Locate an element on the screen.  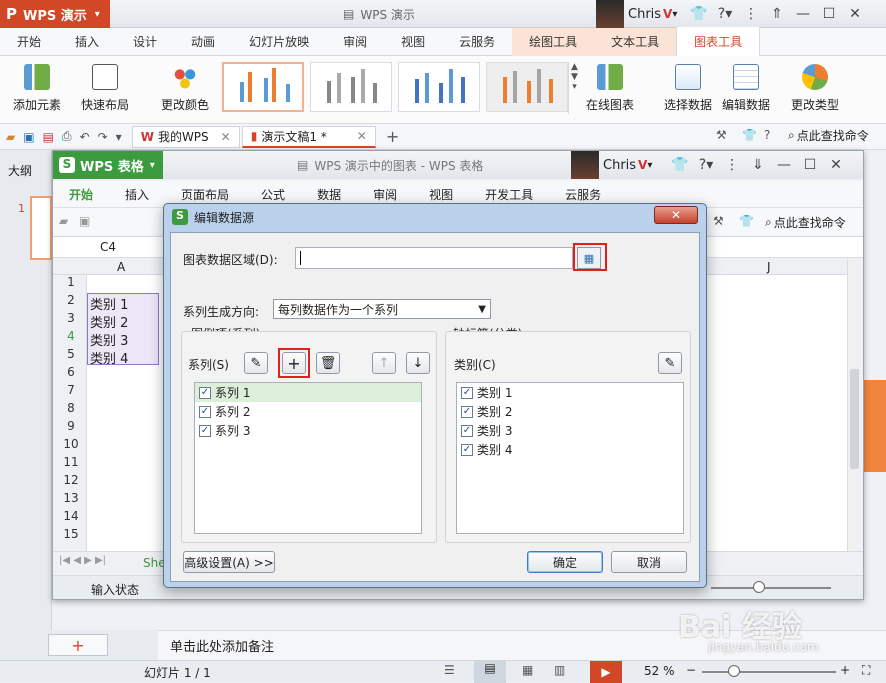
cell: 类别 1 is located at coordinates (123, 303).